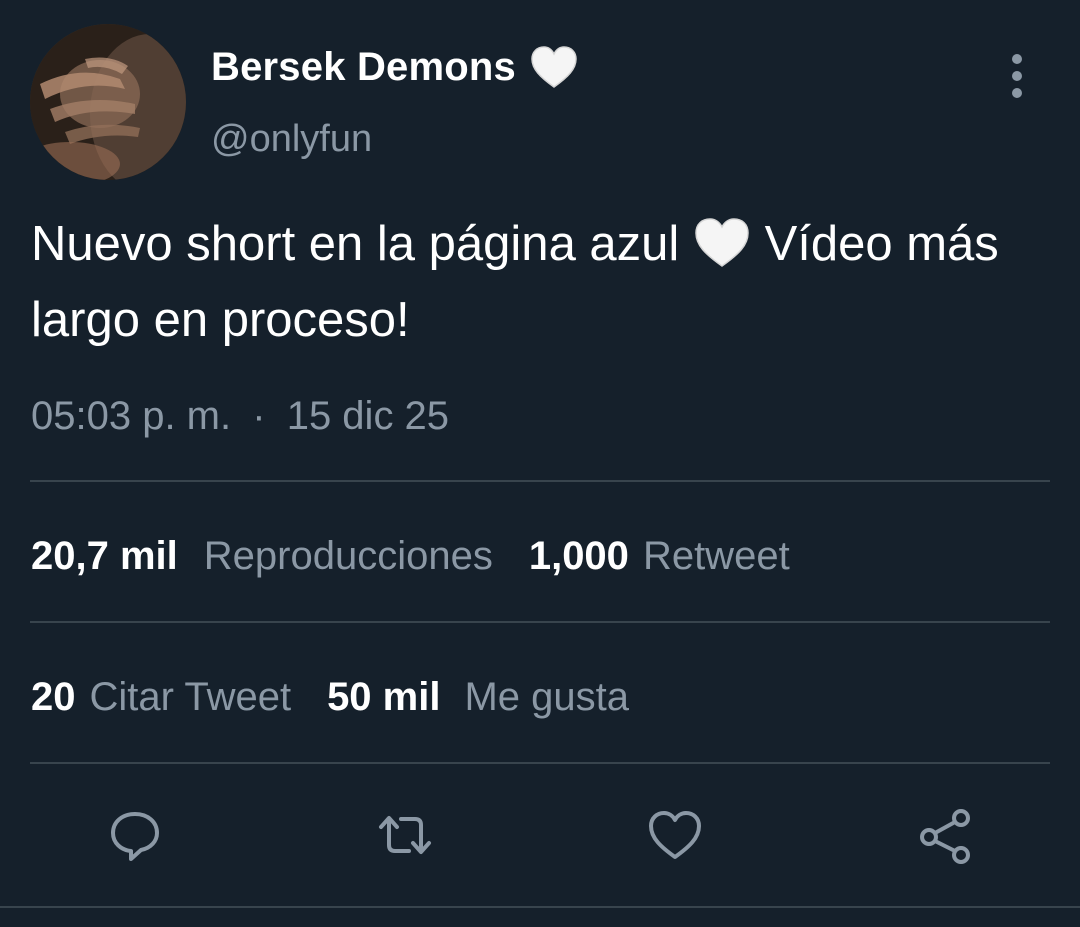  I want to click on likes-stat: 50 mil Me gusta, so click(478, 697).